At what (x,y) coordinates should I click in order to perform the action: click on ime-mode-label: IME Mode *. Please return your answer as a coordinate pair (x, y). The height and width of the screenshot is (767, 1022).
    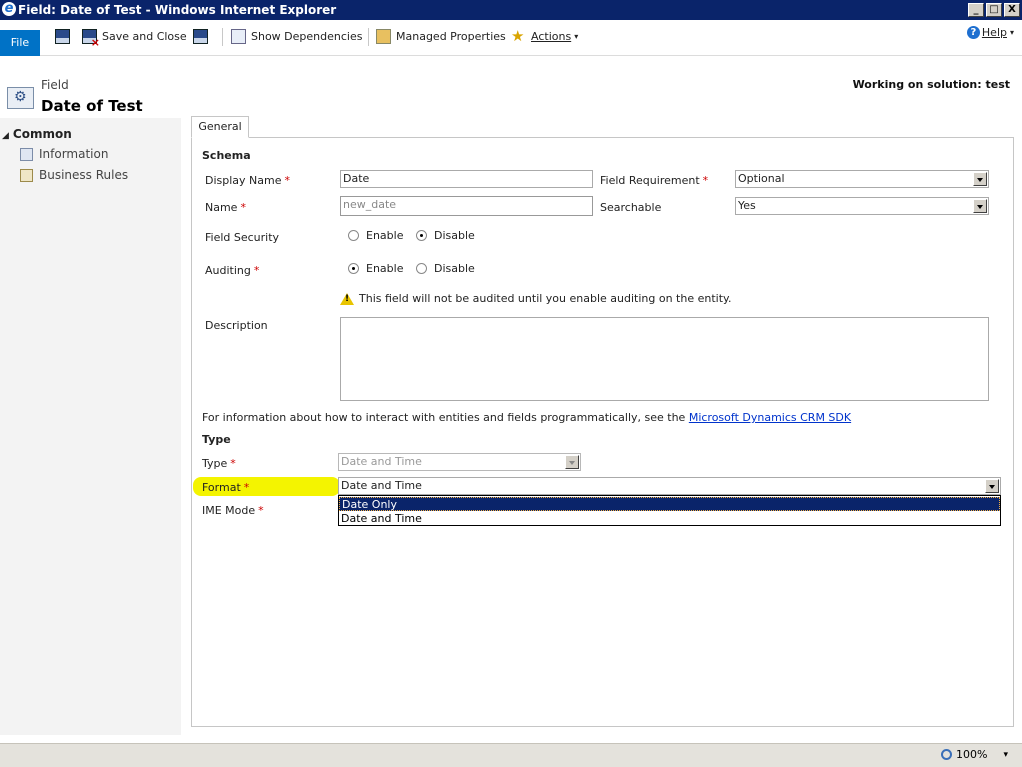
    Looking at the image, I should click on (233, 510).